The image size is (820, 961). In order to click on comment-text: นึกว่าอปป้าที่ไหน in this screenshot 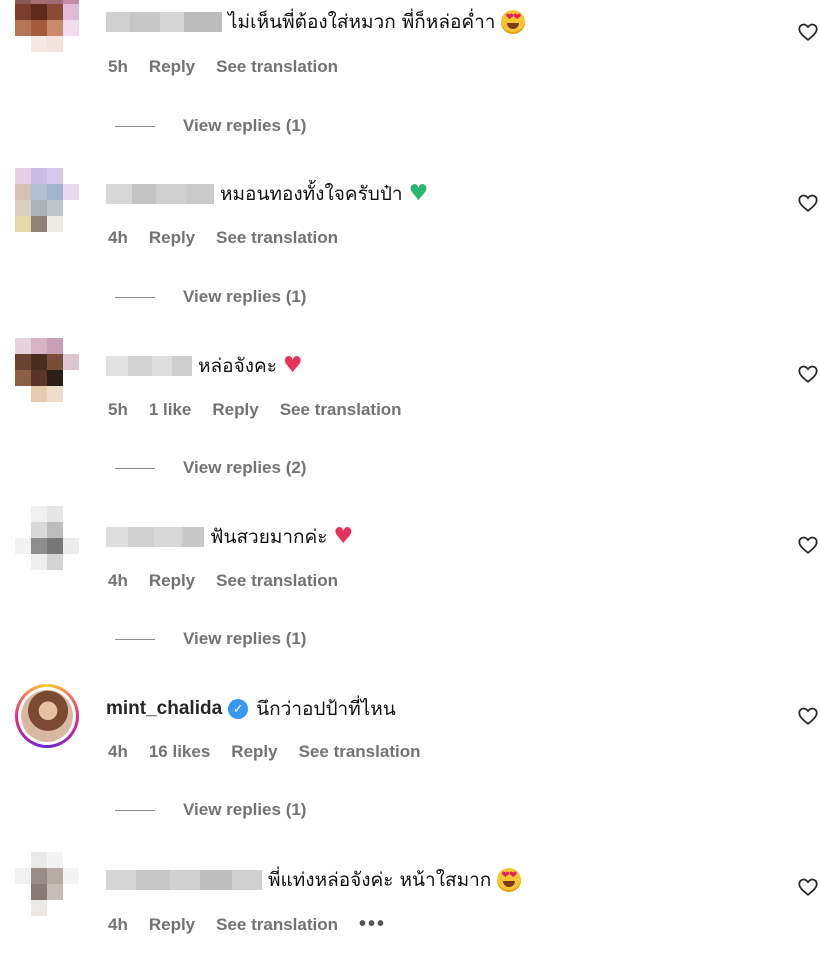, I will do `click(326, 709)`.